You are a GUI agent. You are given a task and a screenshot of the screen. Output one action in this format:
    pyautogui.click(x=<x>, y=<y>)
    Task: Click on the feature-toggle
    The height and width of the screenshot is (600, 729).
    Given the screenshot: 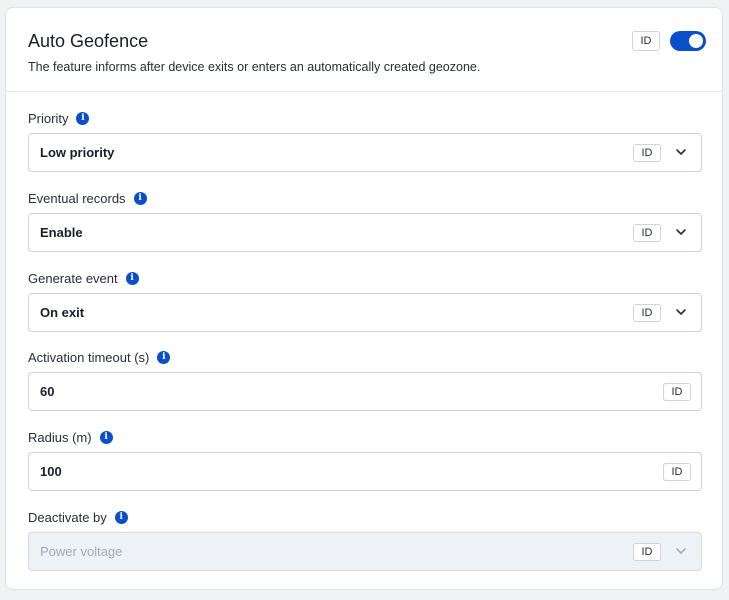 What is the action you would take?
    pyautogui.click(x=688, y=41)
    